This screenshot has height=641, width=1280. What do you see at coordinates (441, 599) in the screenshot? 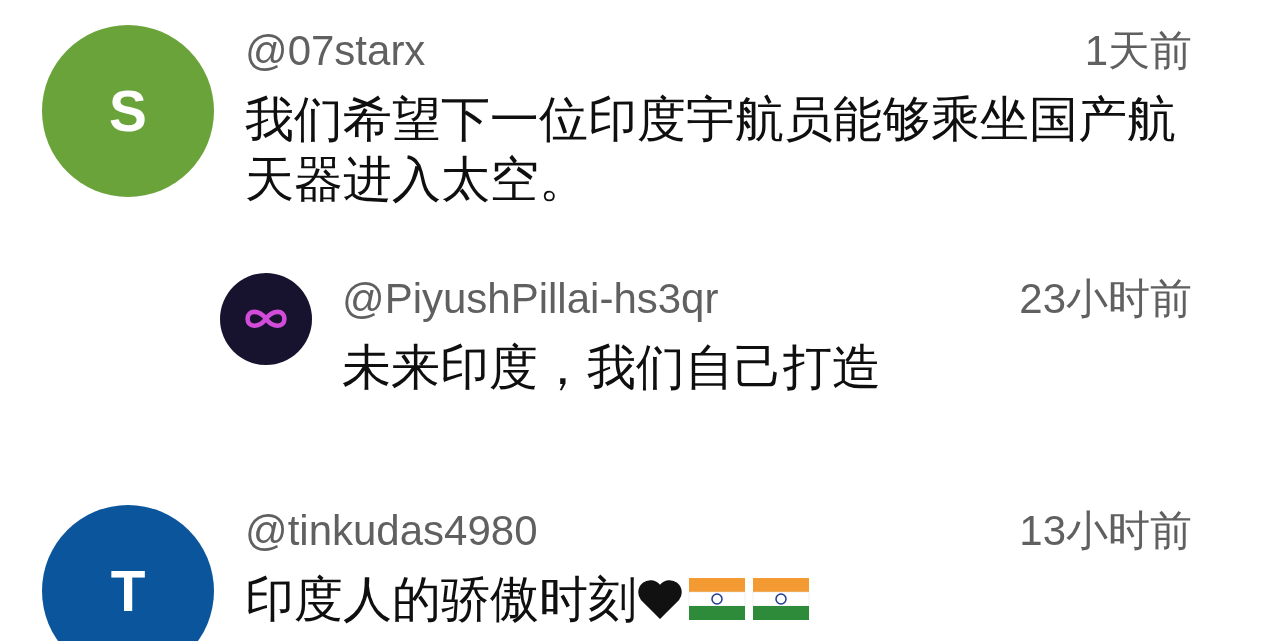
I see `comment-text: 印度人的骄傲时刻` at bounding box center [441, 599].